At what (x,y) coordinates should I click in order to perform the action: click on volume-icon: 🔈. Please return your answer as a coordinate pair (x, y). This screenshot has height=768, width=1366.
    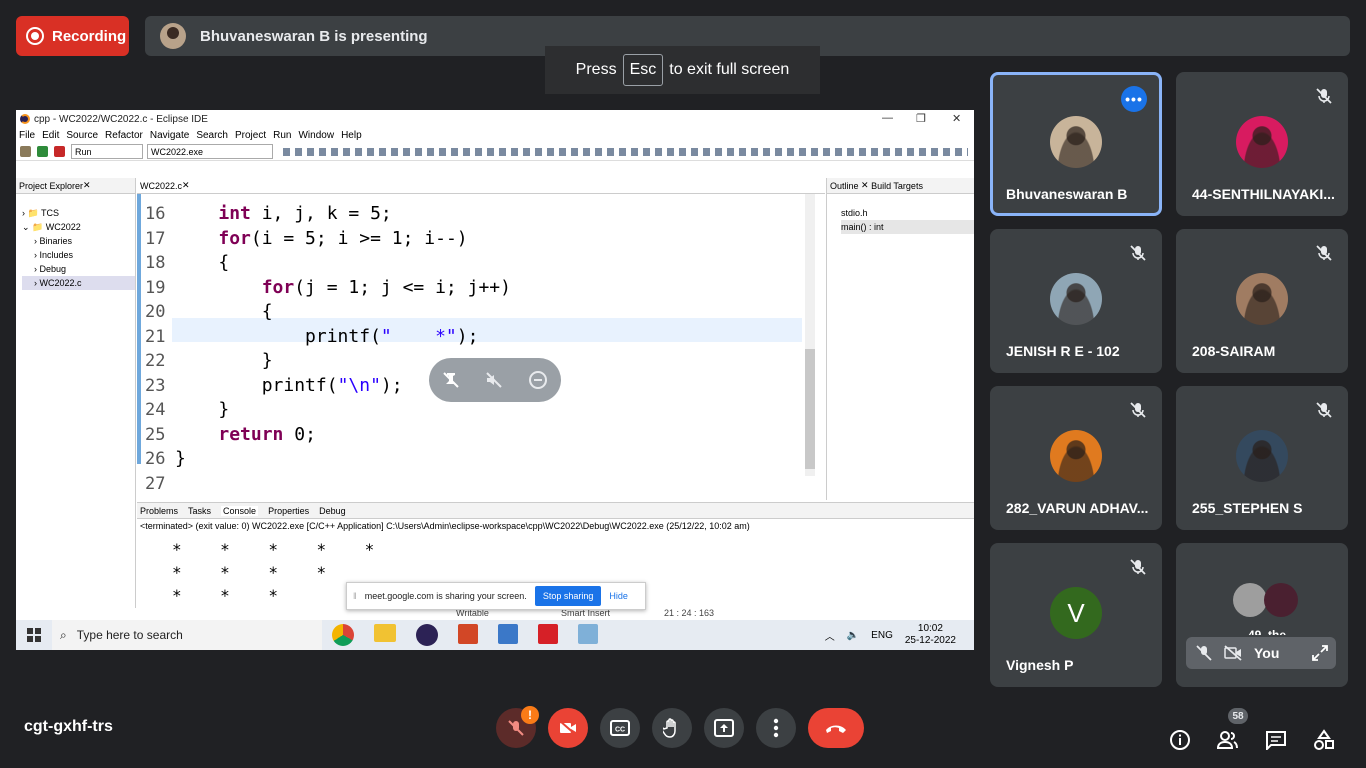
    Looking at the image, I should click on (853, 635).